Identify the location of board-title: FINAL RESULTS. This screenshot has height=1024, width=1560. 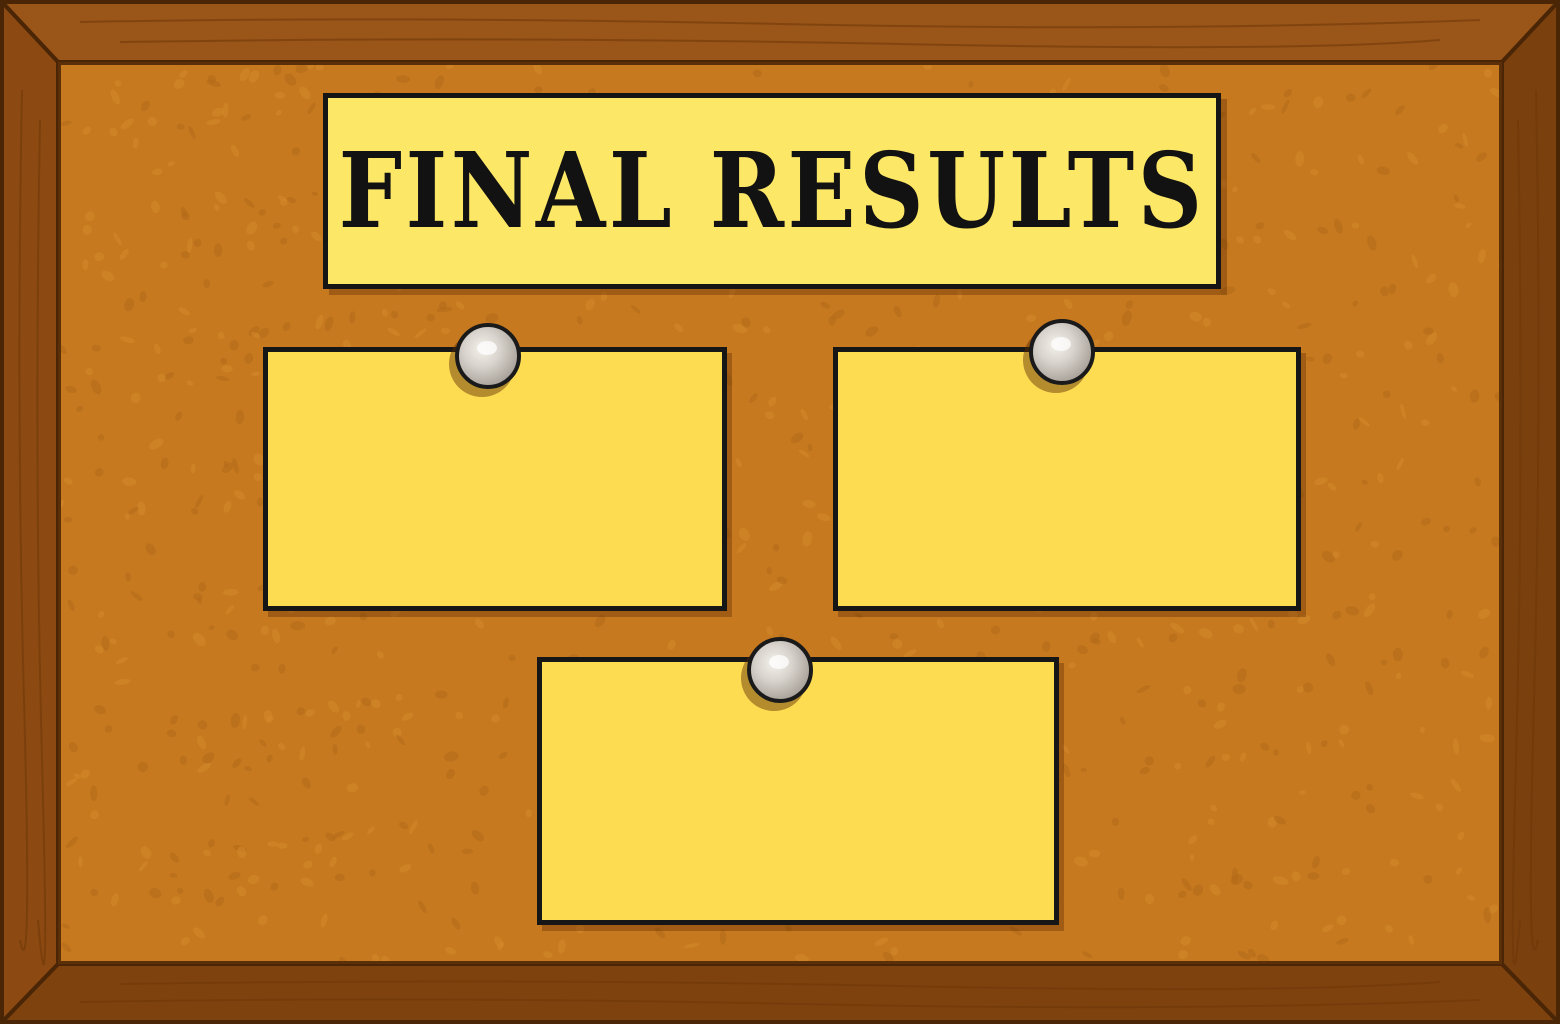
(772, 190).